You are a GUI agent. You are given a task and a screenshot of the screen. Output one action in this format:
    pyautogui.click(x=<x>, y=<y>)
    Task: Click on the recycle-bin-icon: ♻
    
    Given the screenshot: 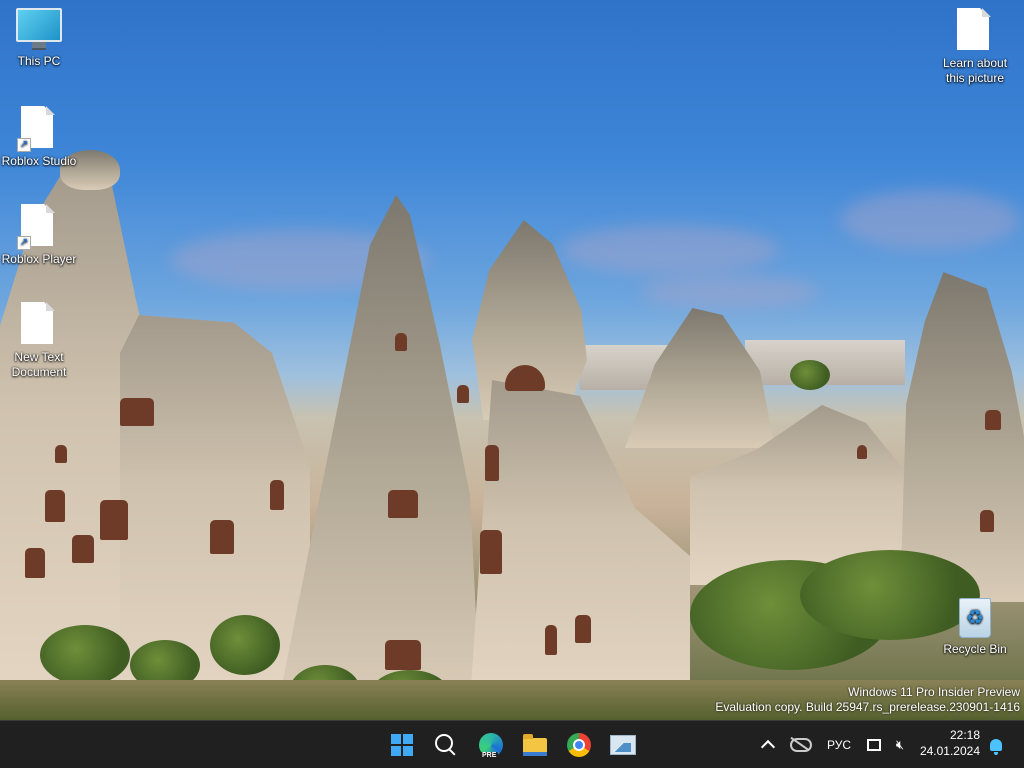 What is the action you would take?
    pyautogui.click(x=975, y=618)
    